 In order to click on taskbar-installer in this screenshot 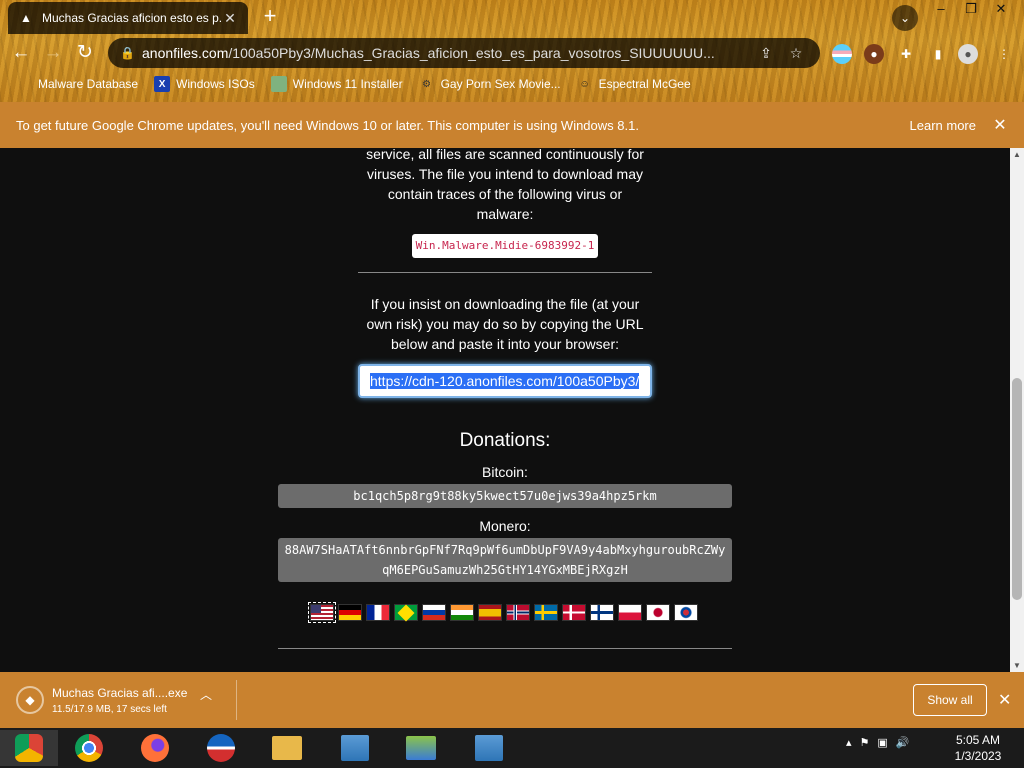, I will do `click(355, 748)`.